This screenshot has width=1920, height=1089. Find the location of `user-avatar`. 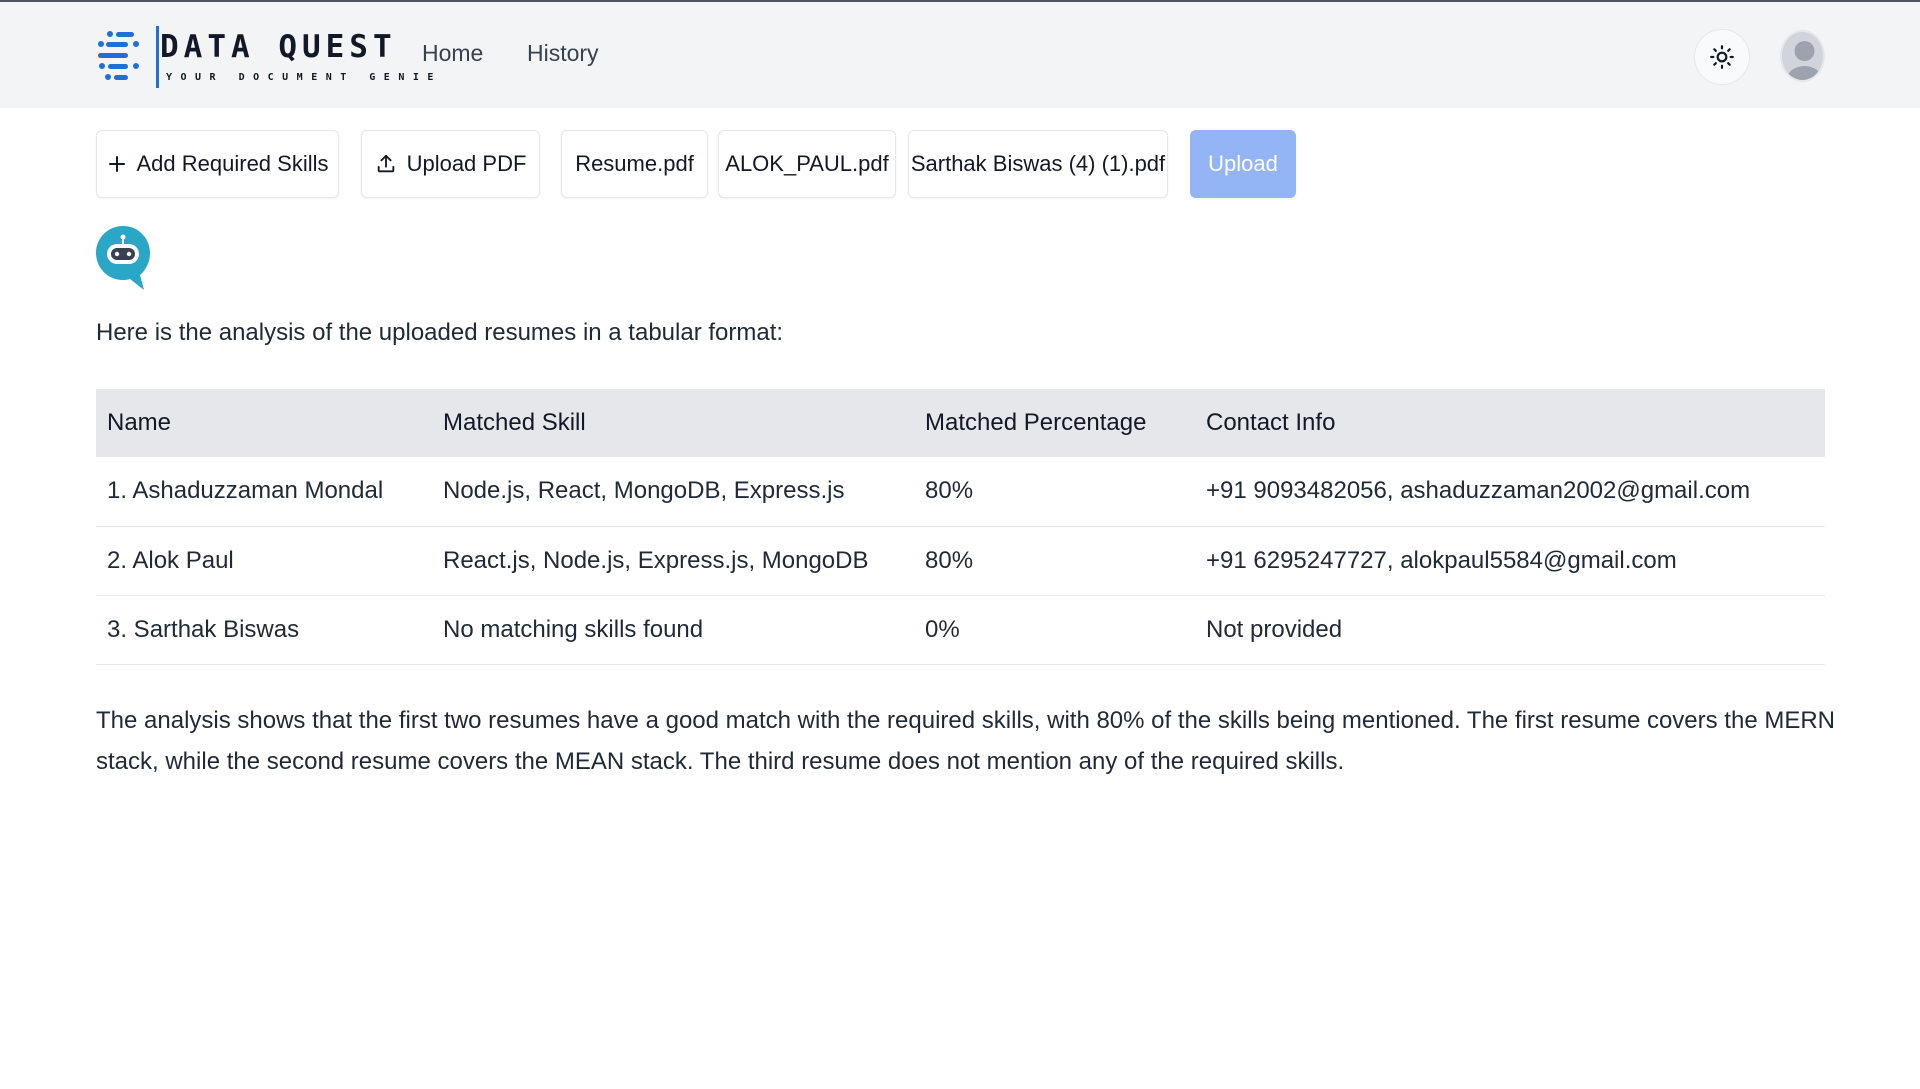

user-avatar is located at coordinates (1802, 56).